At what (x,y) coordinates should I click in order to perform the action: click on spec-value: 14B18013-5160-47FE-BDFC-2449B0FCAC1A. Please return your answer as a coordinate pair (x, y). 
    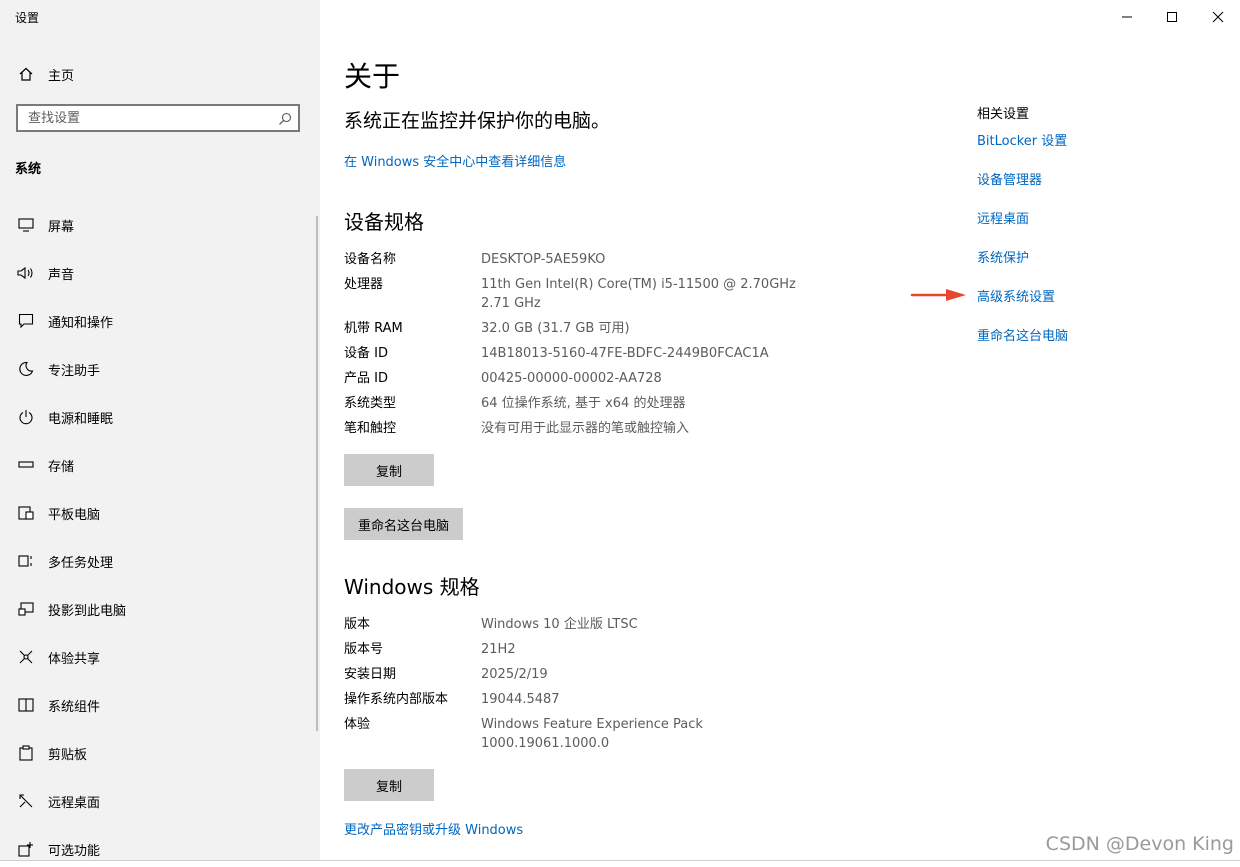
    Looking at the image, I should click on (625, 353).